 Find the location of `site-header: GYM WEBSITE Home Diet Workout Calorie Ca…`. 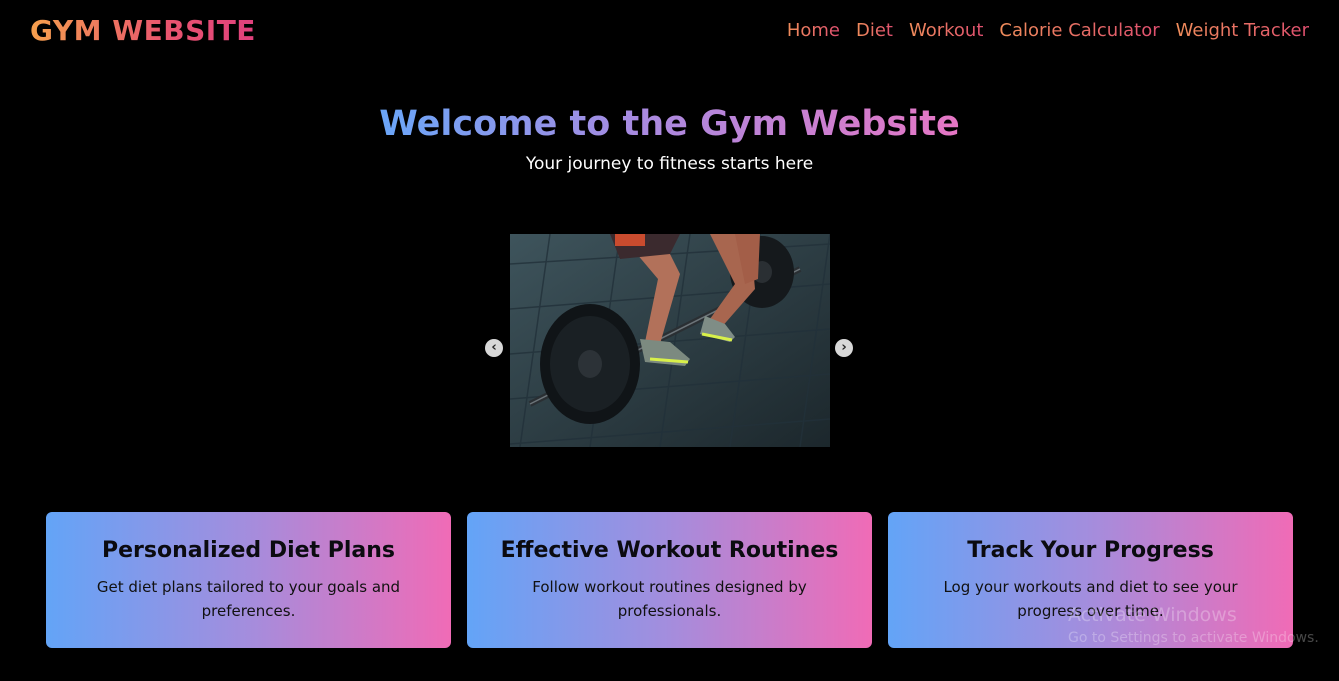

site-header: GYM WEBSITE Home Diet Workout Calorie Ca… is located at coordinates (669, 33).